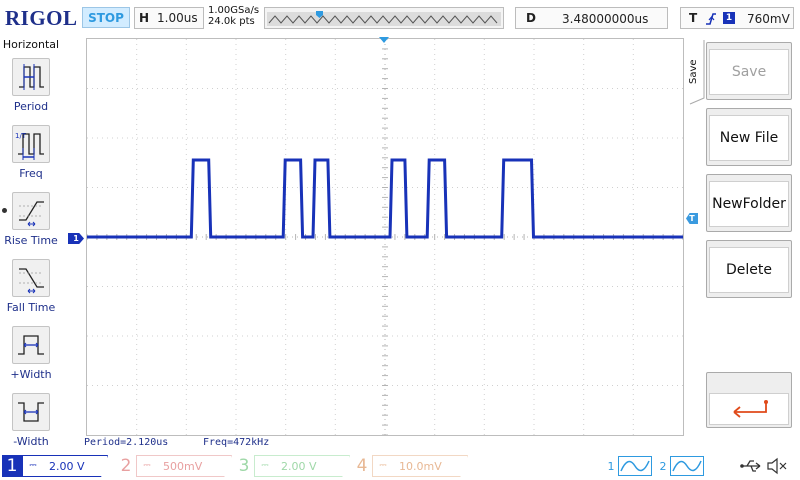 Image resolution: width=800 pixels, height=480 pixels. I want to click on rising-edge-icon, so click(711, 19).